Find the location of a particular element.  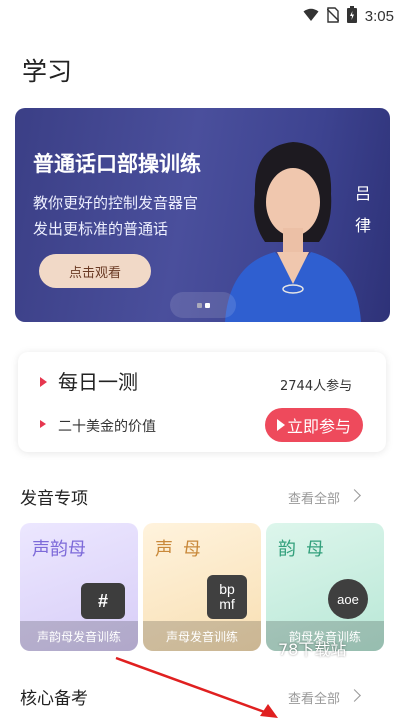

red-arrow-annotation is located at coordinates (196, 687).